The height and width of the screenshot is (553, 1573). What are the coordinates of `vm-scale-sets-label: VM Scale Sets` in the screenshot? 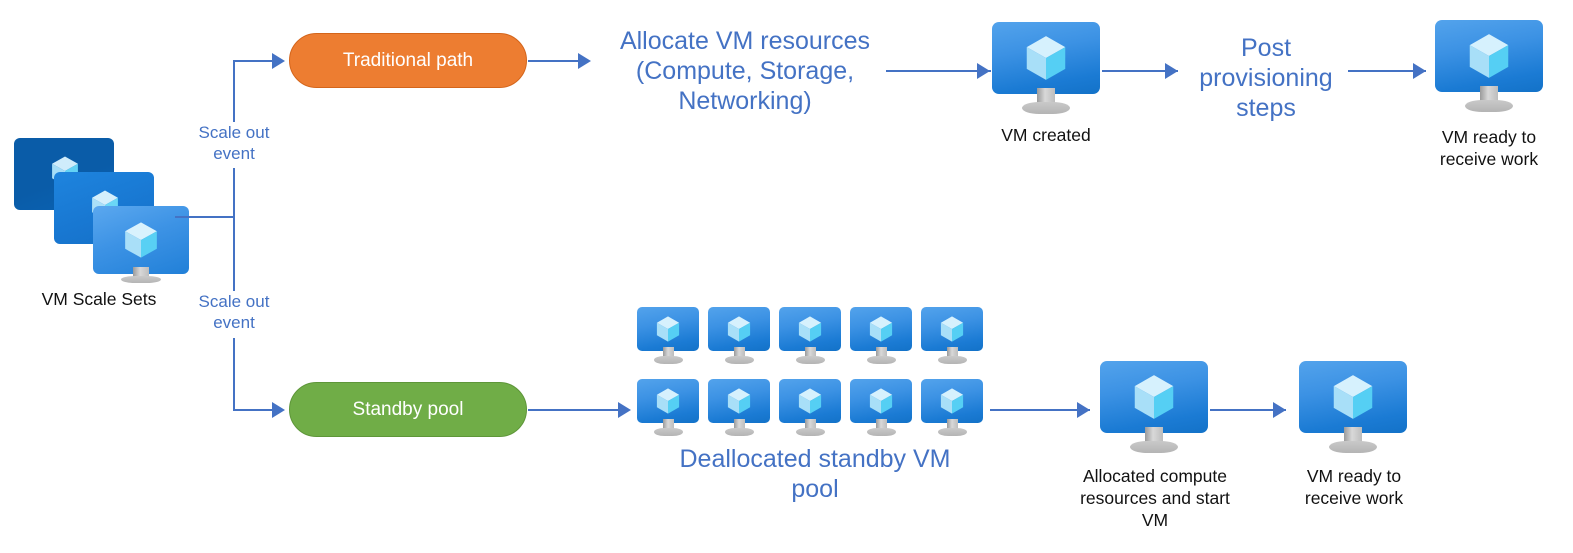 It's located at (99, 299).